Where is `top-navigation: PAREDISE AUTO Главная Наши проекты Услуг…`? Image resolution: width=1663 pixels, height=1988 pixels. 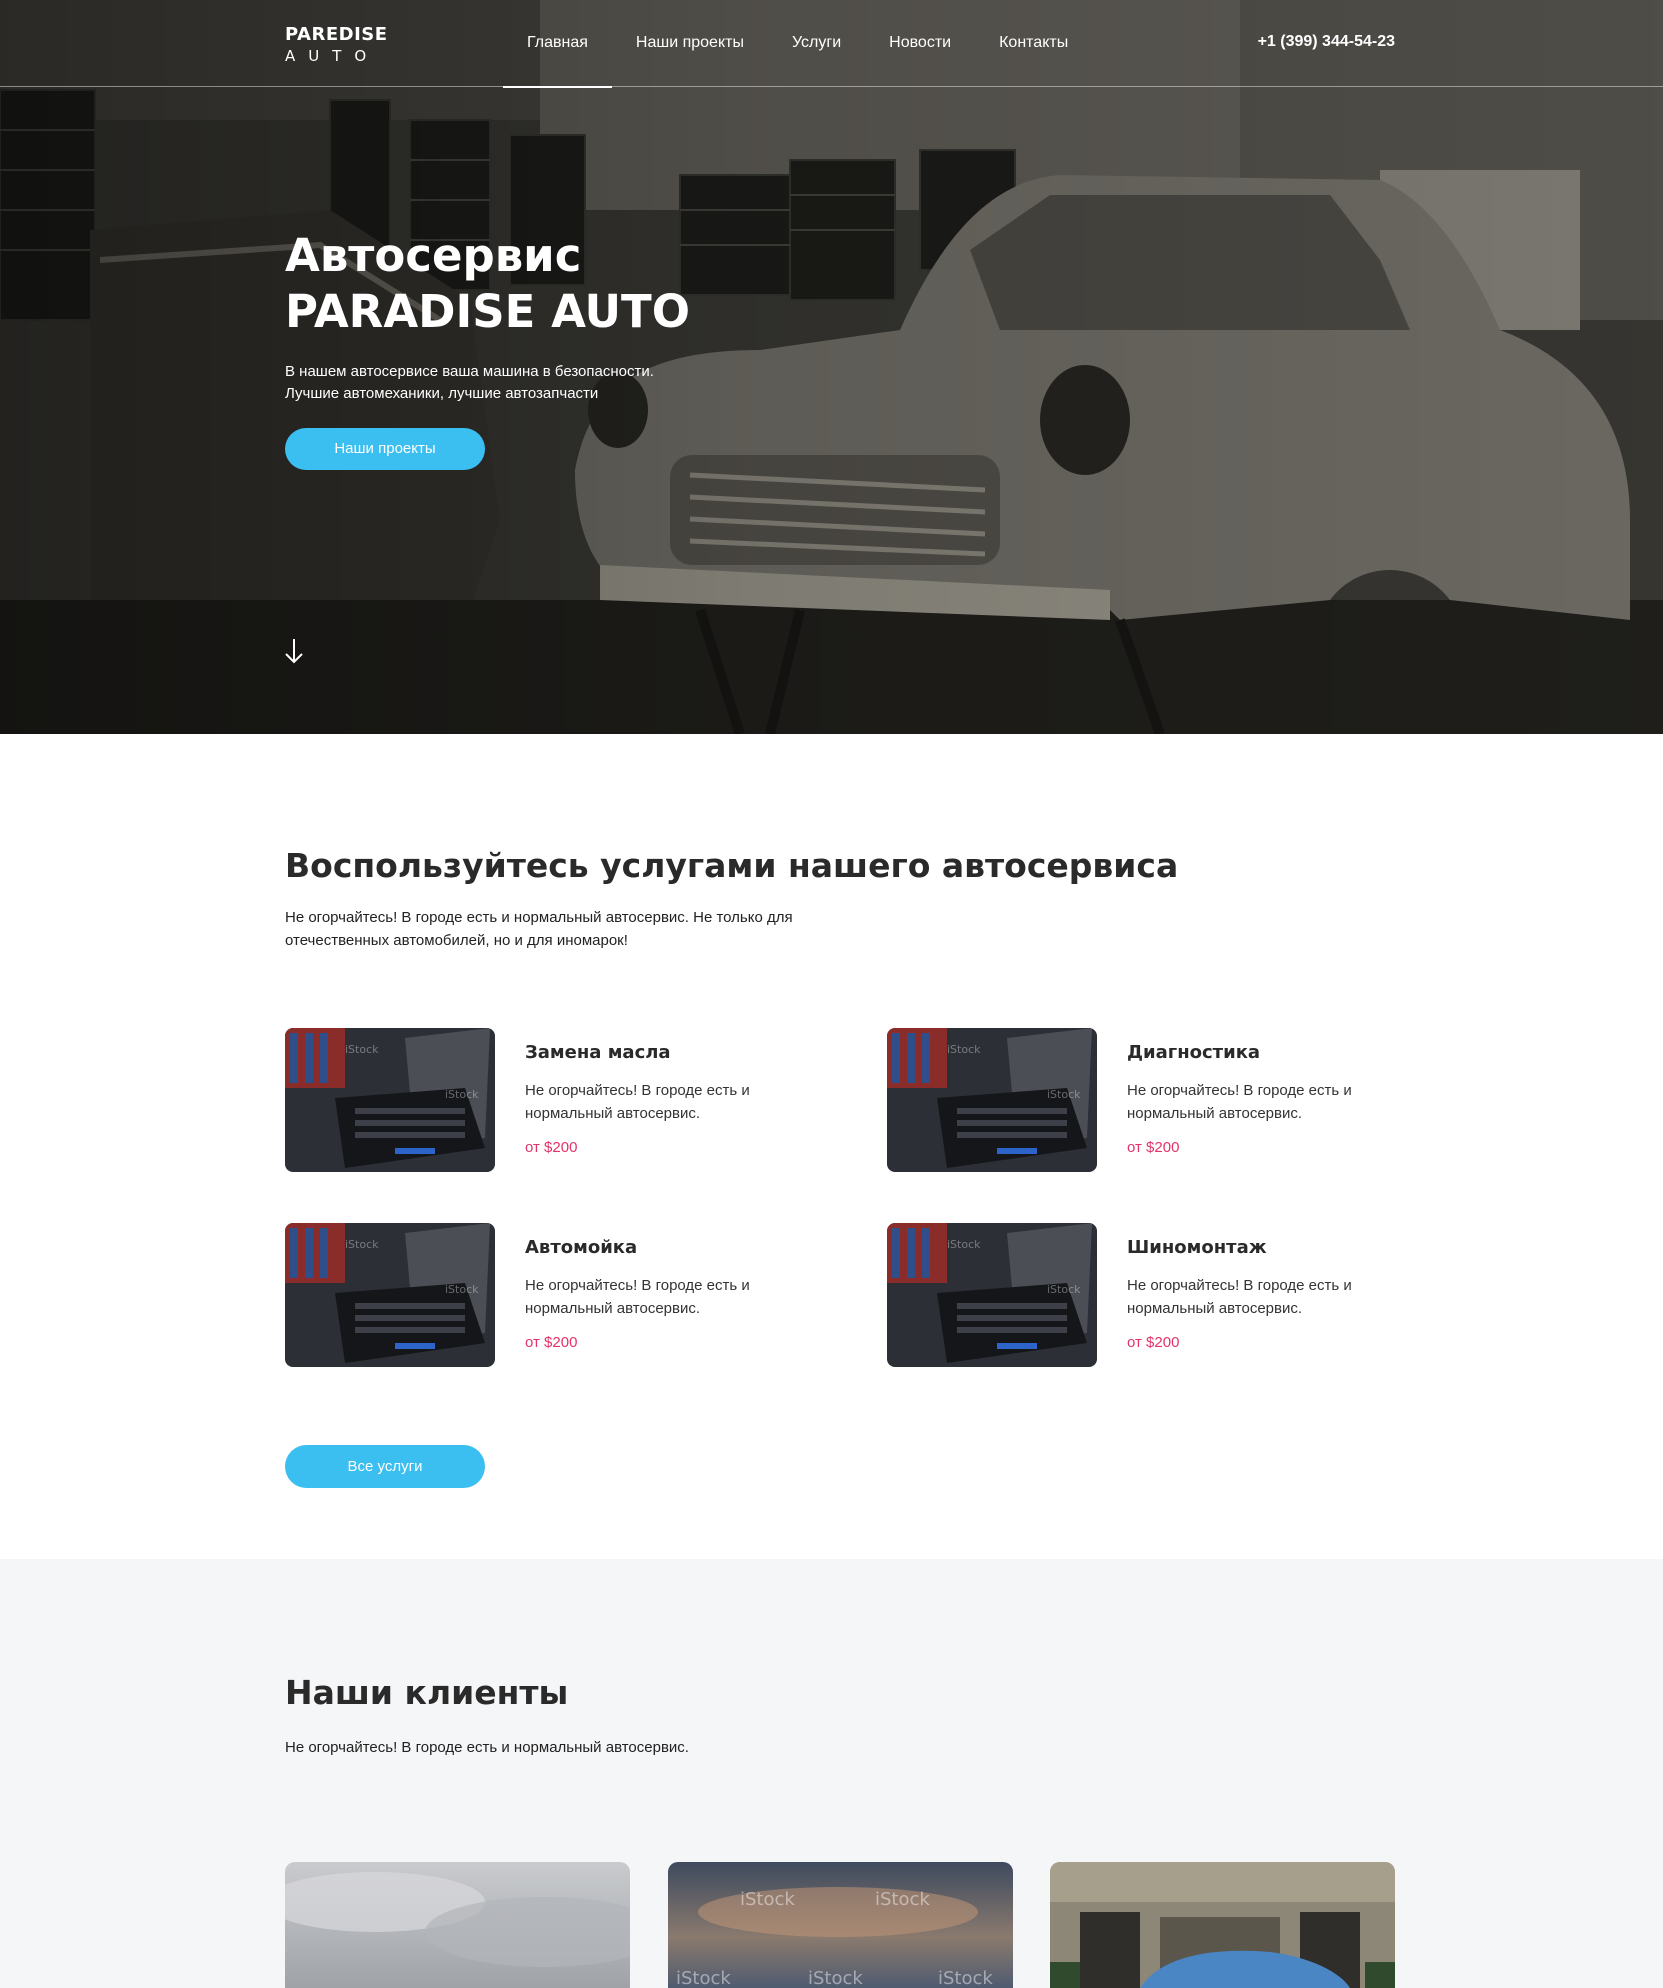
top-navigation: PAREDISE AUTO Главная Наши проекты Услуг… is located at coordinates (831, 44).